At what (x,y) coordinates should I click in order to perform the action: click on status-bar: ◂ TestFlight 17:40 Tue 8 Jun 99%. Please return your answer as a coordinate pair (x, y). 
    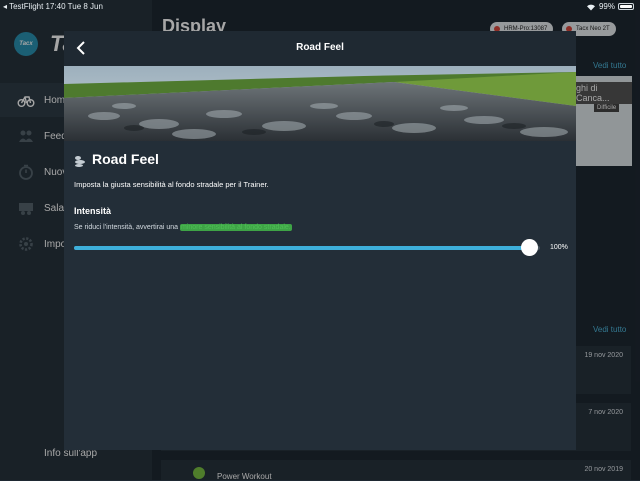
    Looking at the image, I should click on (320, 6).